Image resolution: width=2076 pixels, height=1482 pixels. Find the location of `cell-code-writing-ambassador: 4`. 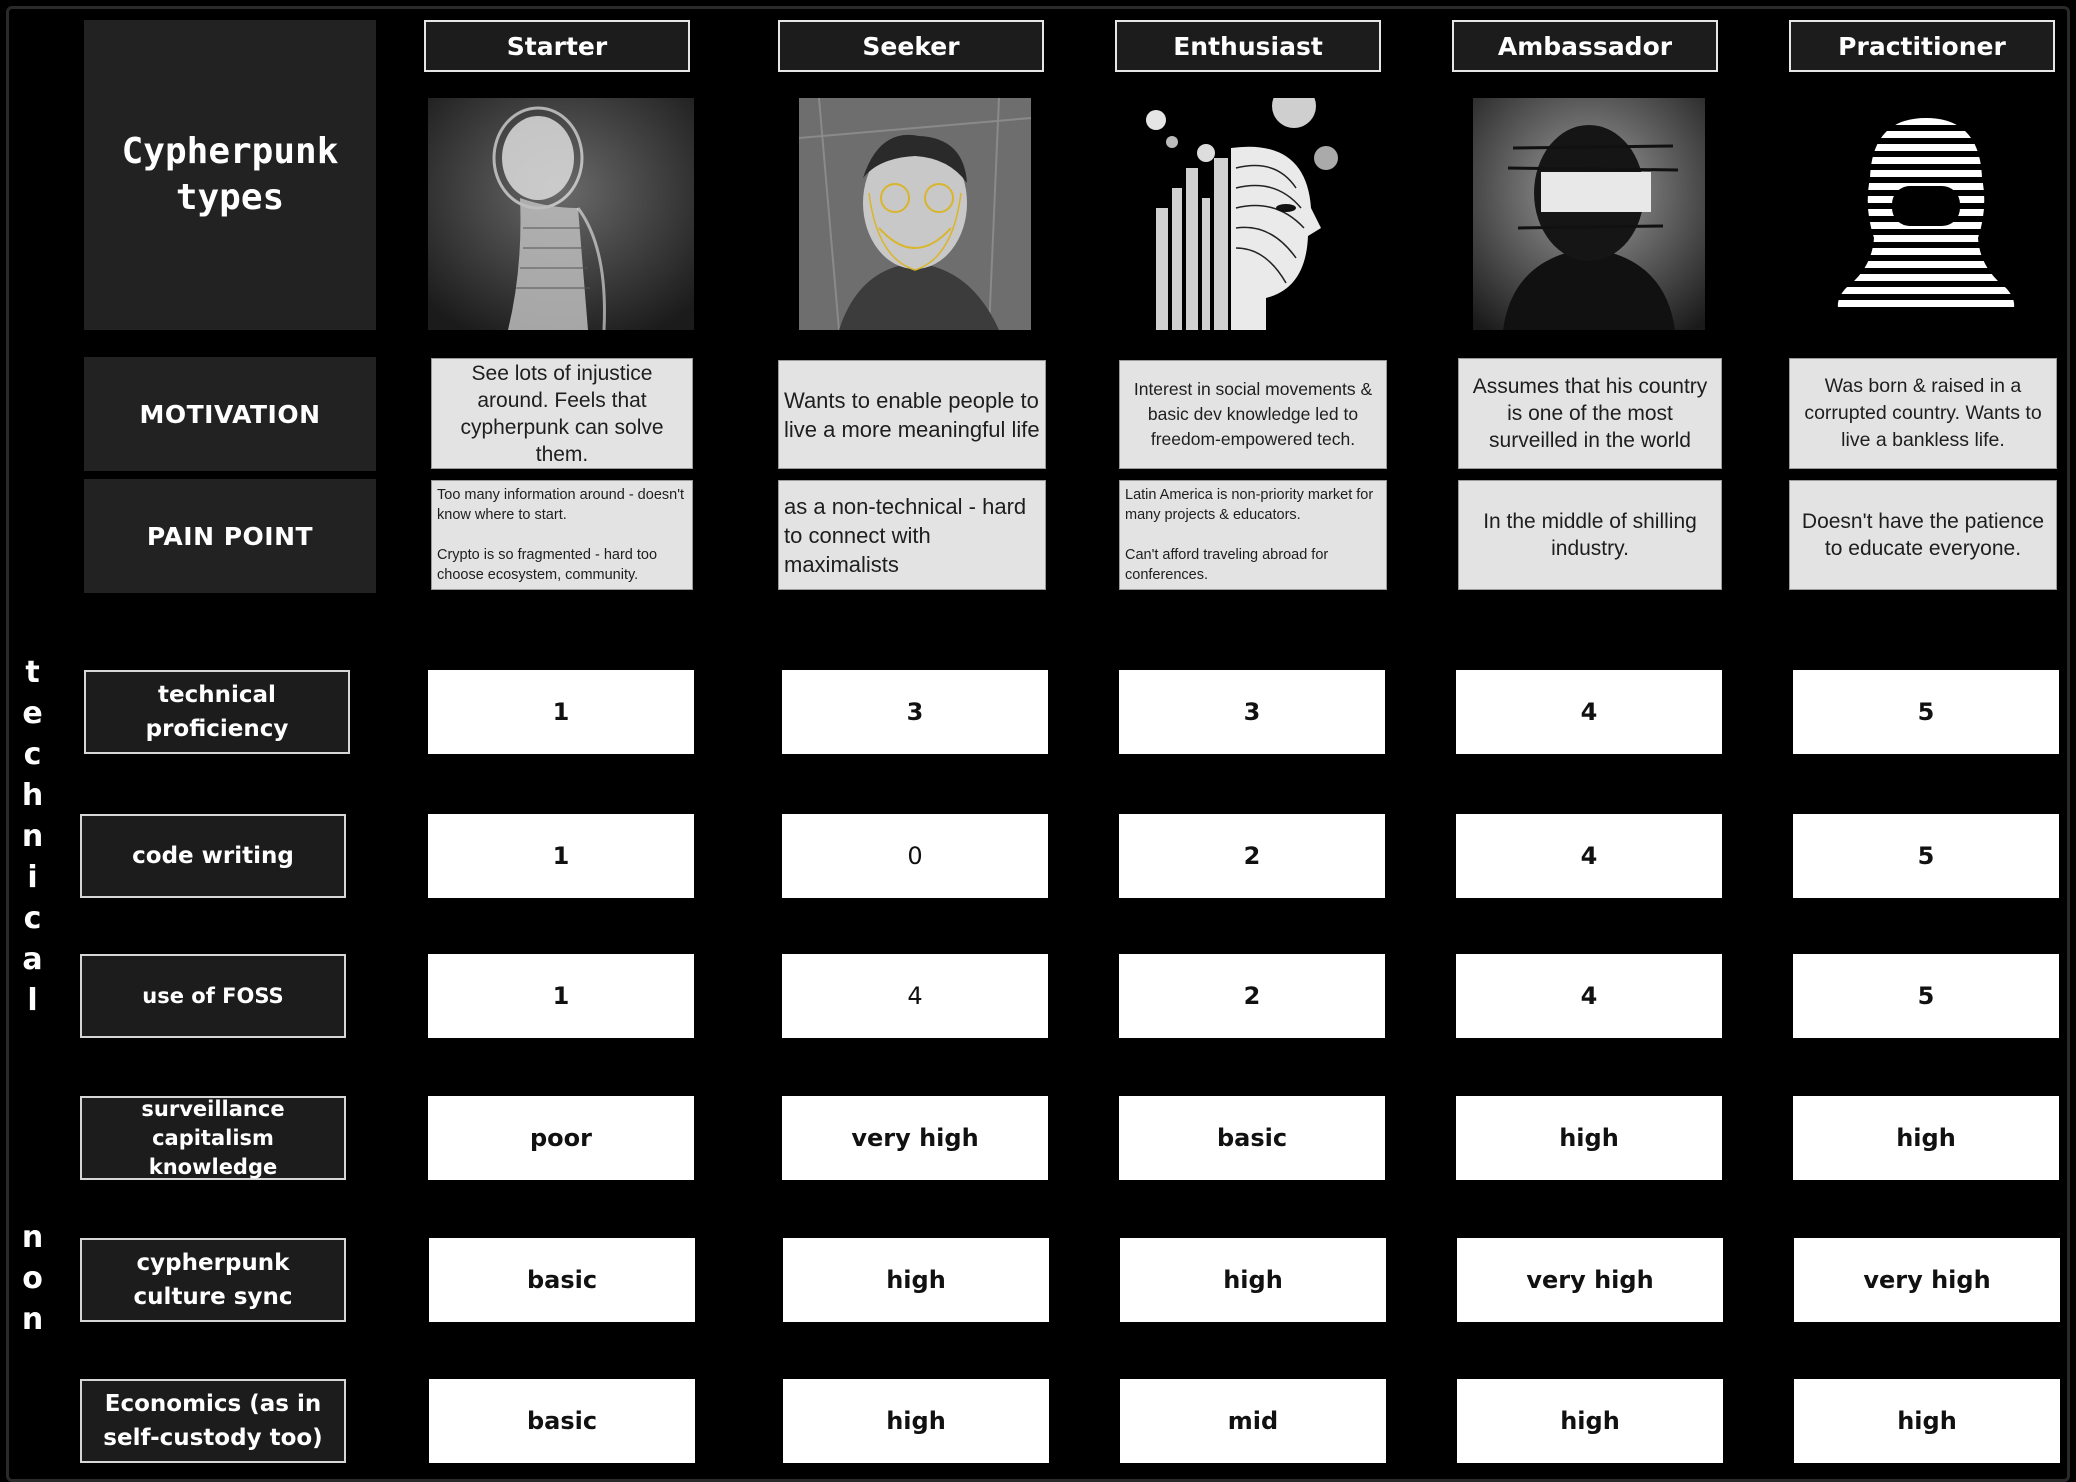

cell-code-writing-ambassador: 4 is located at coordinates (1589, 856).